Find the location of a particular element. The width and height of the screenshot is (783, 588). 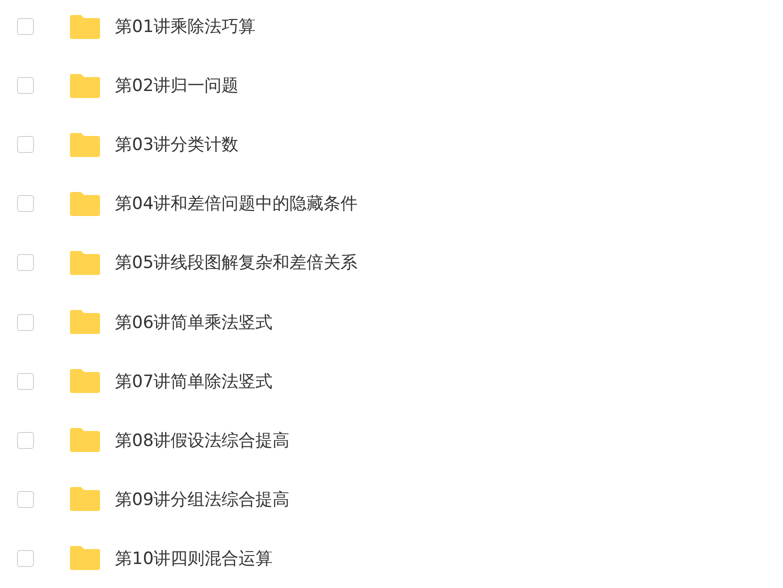

folder-name: 第03讲分类计数 is located at coordinates (177, 144).